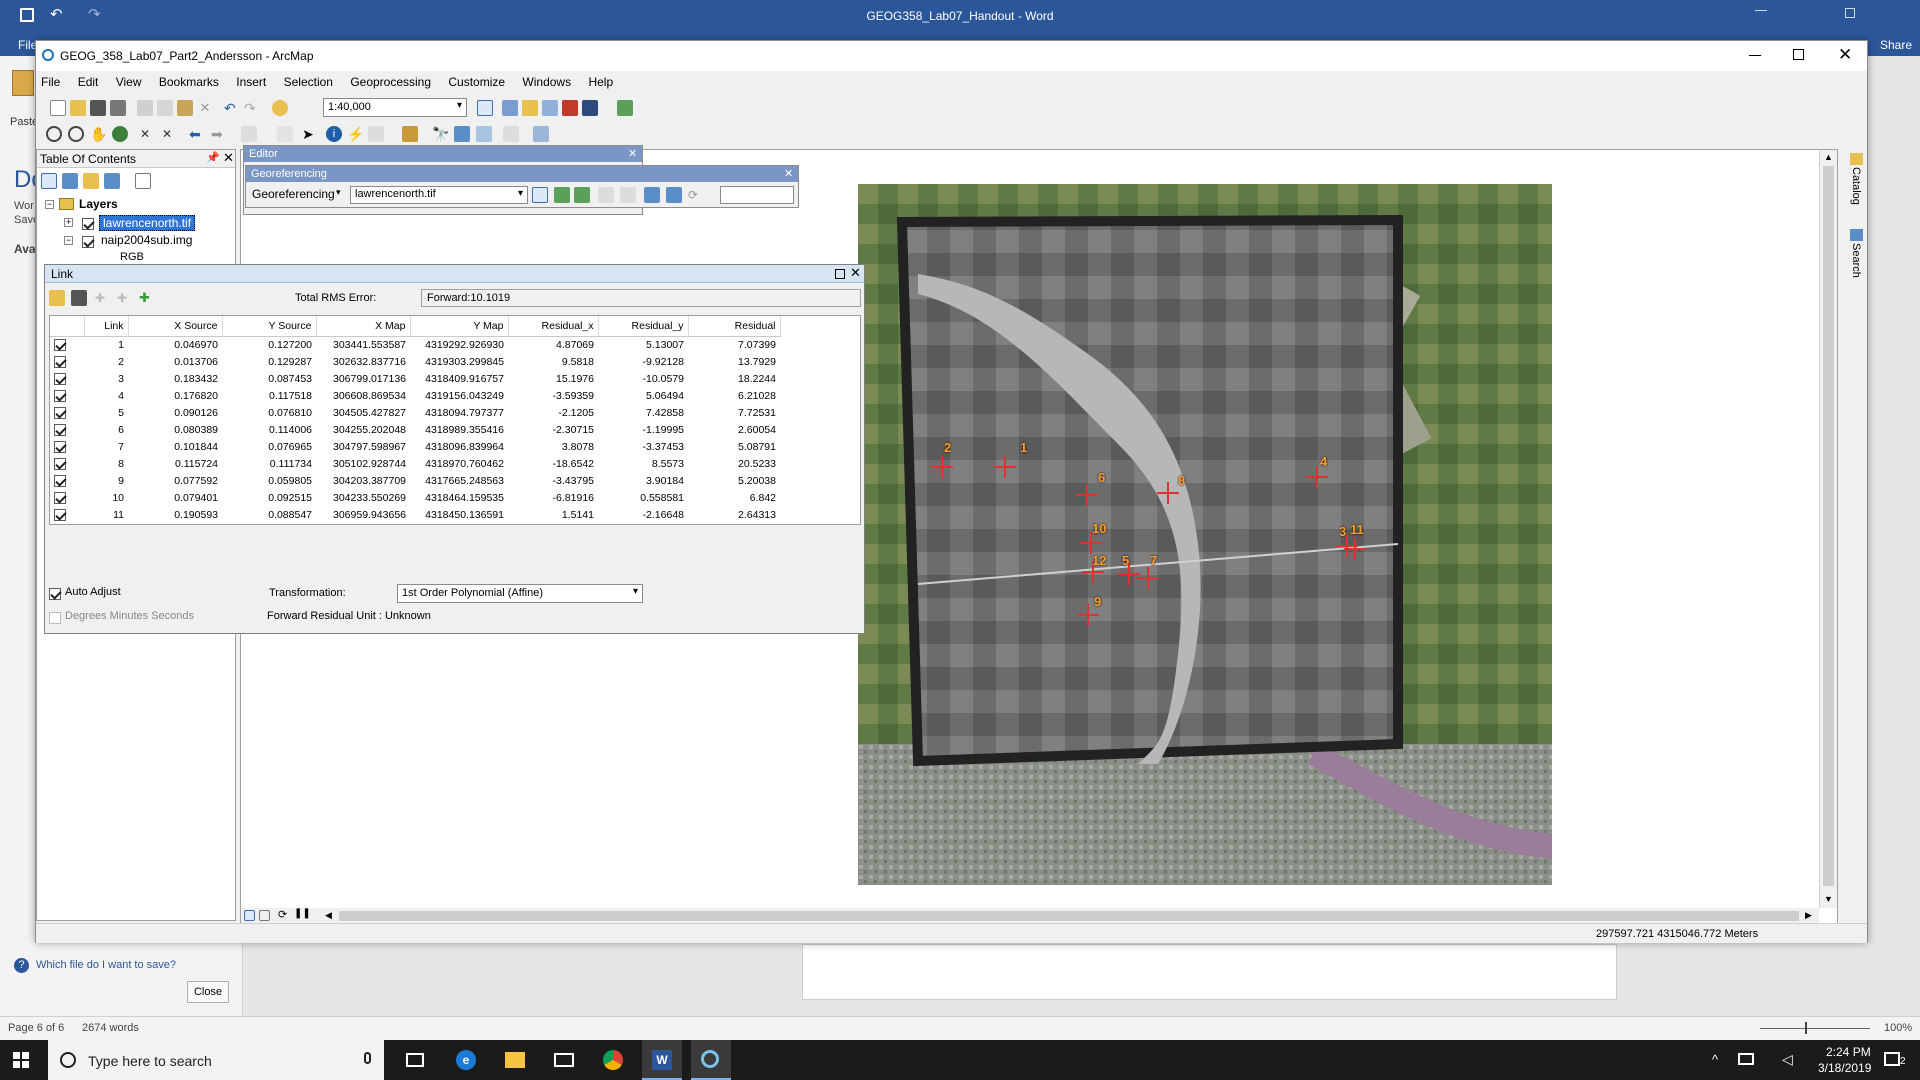 Image resolution: width=1920 pixels, height=1080 pixels. Describe the element at coordinates (590, 108) in the screenshot. I see `python-window-icon` at that location.